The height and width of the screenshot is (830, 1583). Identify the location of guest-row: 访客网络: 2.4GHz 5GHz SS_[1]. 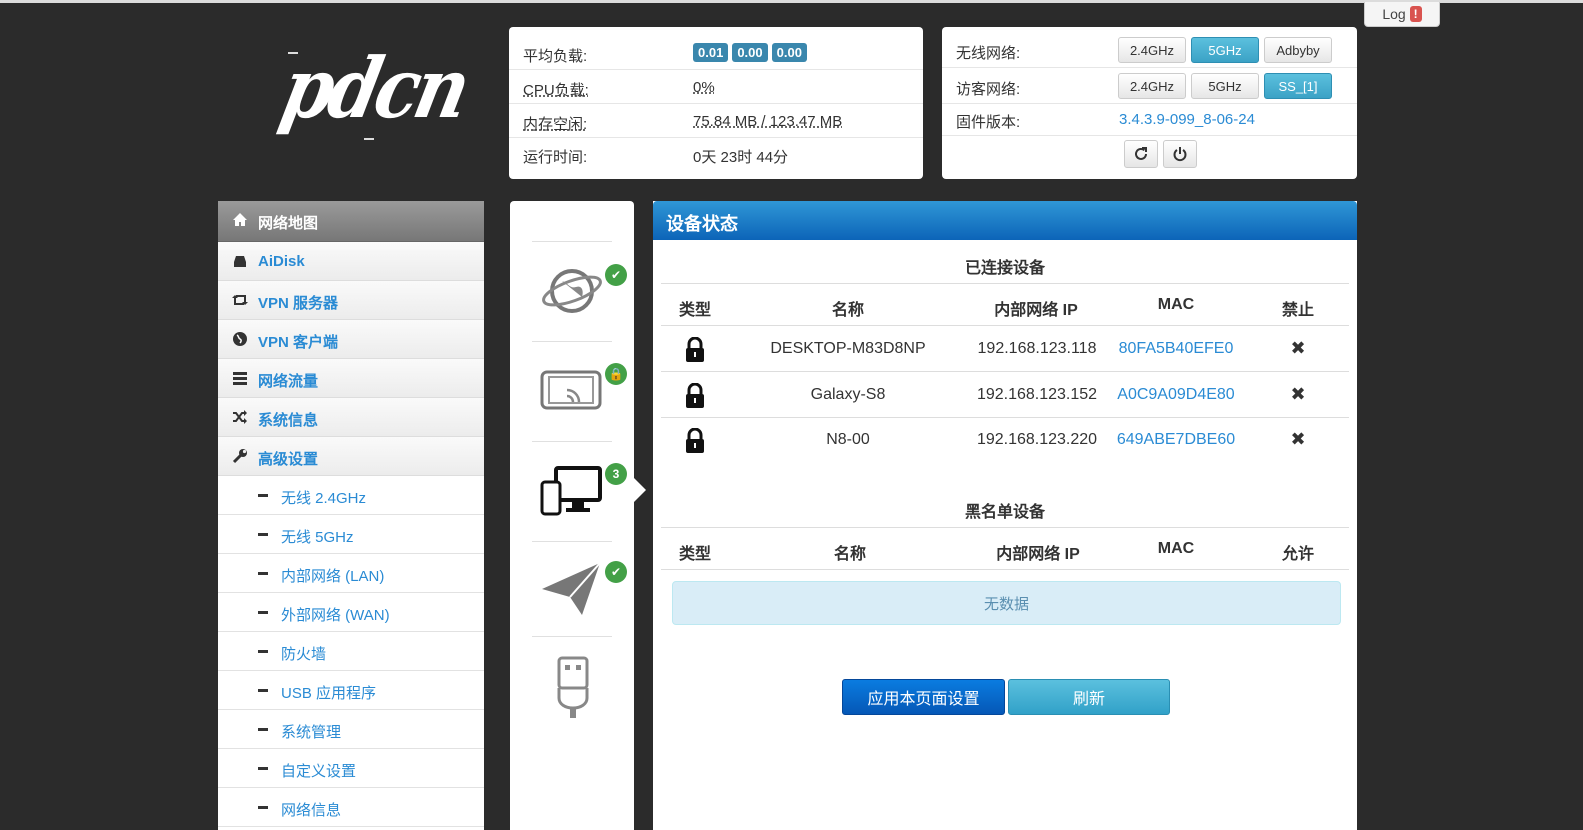
(1149, 86).